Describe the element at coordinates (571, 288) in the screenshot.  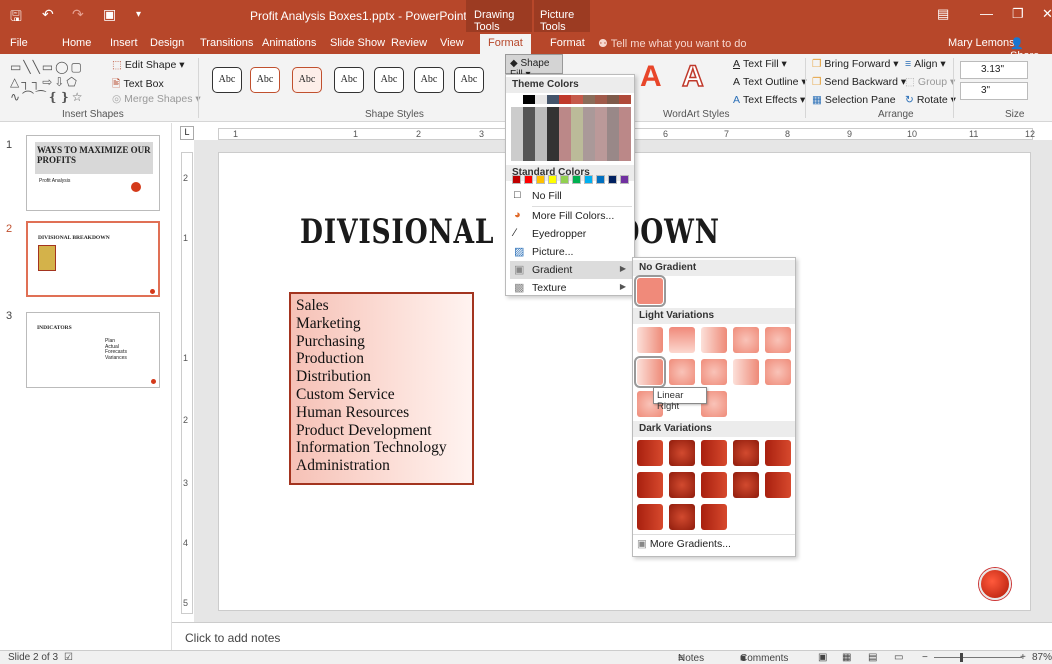
I see `texture-item: ▩ Texture ▶` at that location.